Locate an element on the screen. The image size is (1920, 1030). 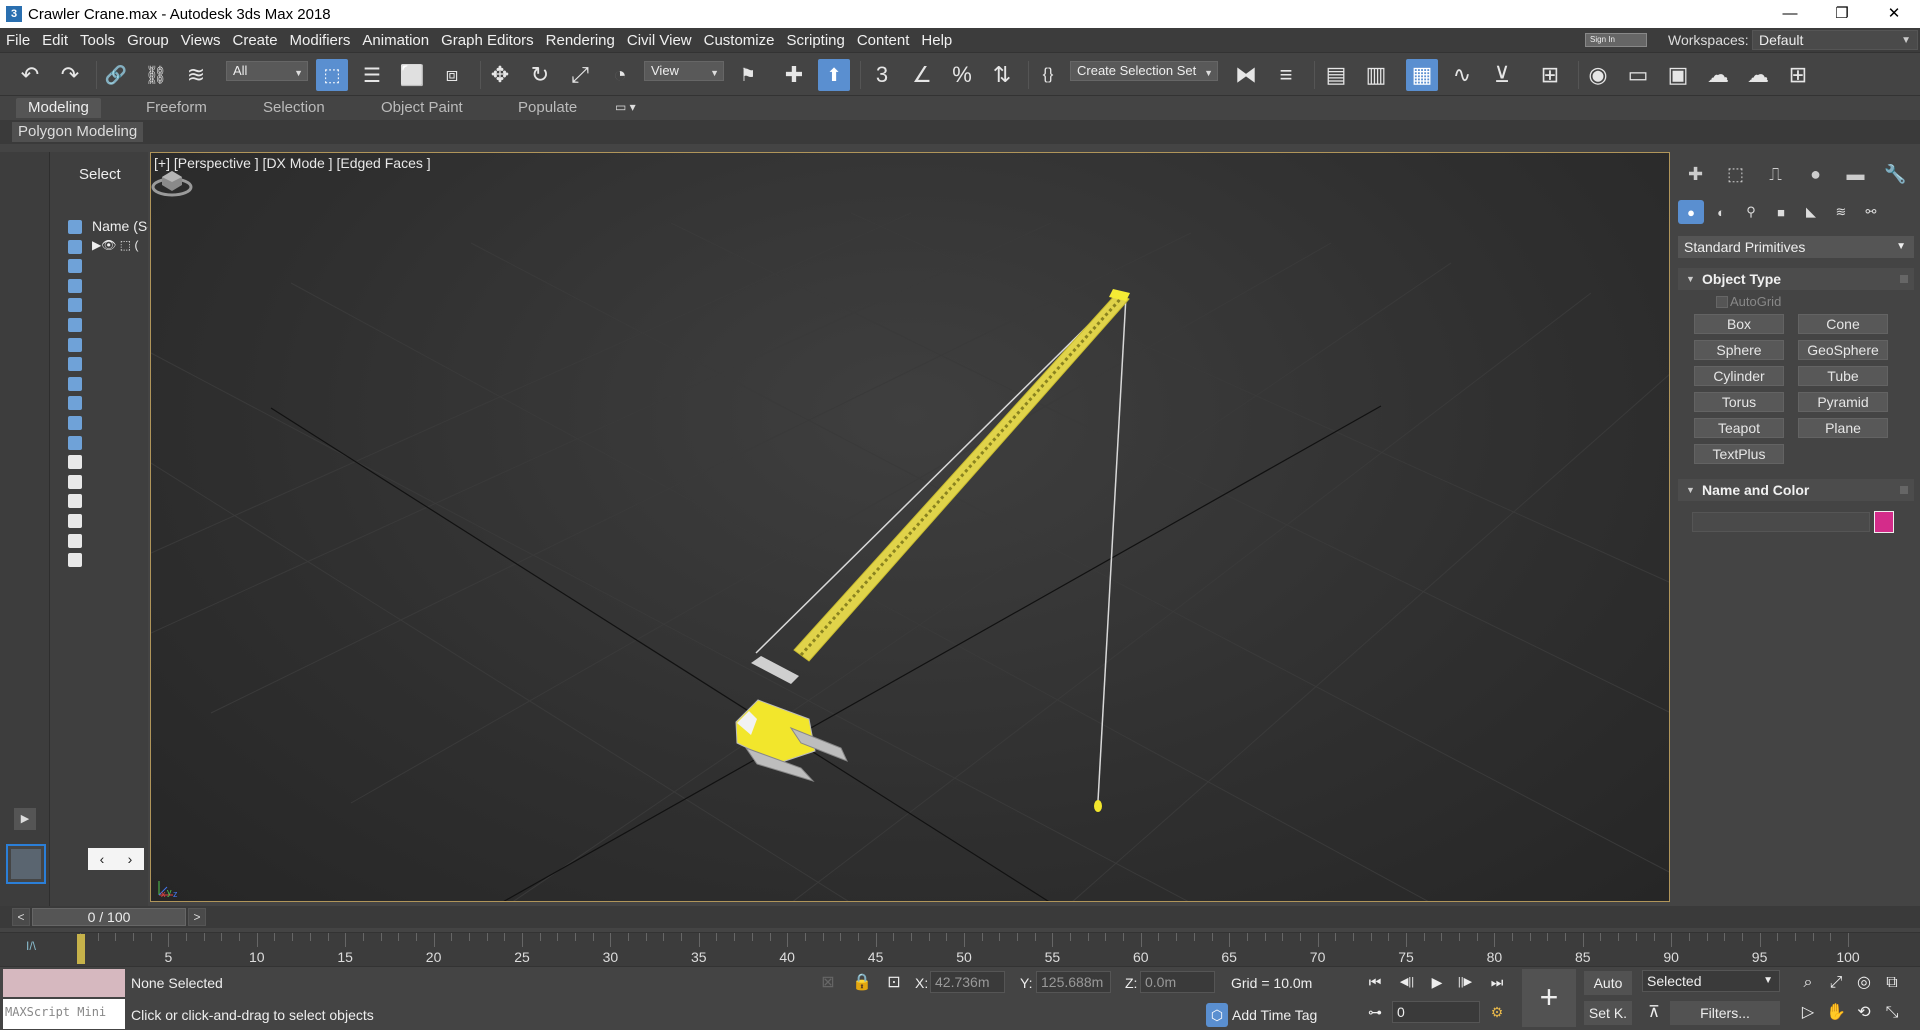
percent-snap-icon: % is located at coordinates (962, 75).